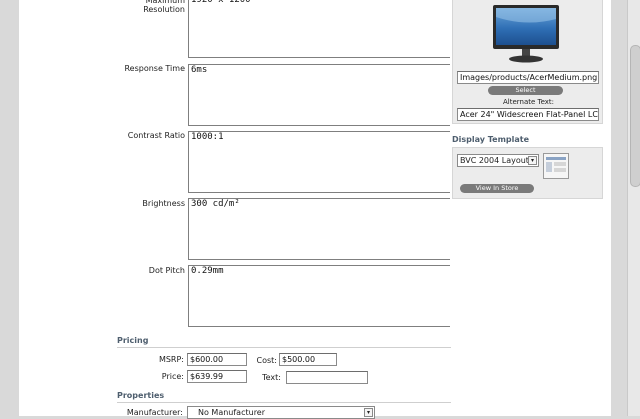  I want to click on spec-max-resolution-textarea: 1920 x 1200, so click(319, 29).